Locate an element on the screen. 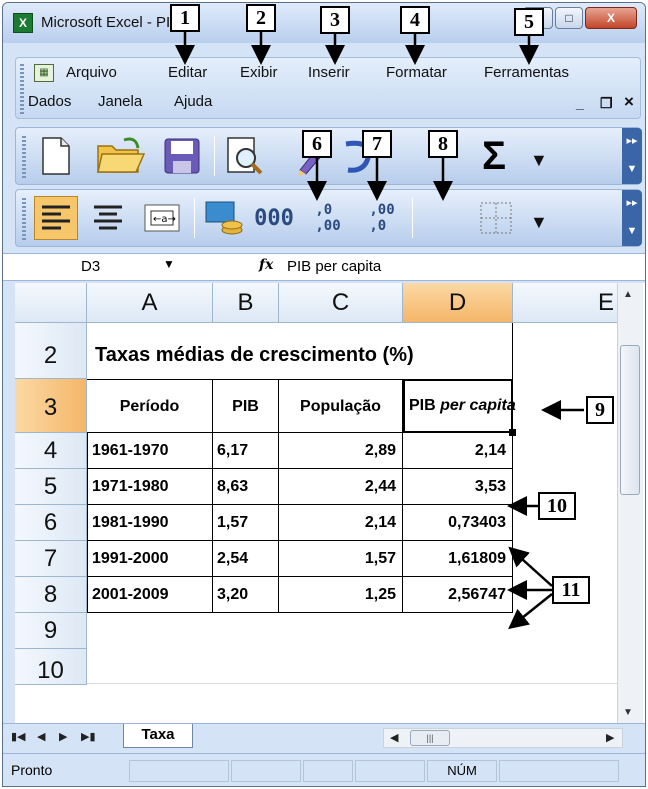 This screenshot has height=789, width=648. menu-exibir: Exibir is located at coordinates (259, 72).